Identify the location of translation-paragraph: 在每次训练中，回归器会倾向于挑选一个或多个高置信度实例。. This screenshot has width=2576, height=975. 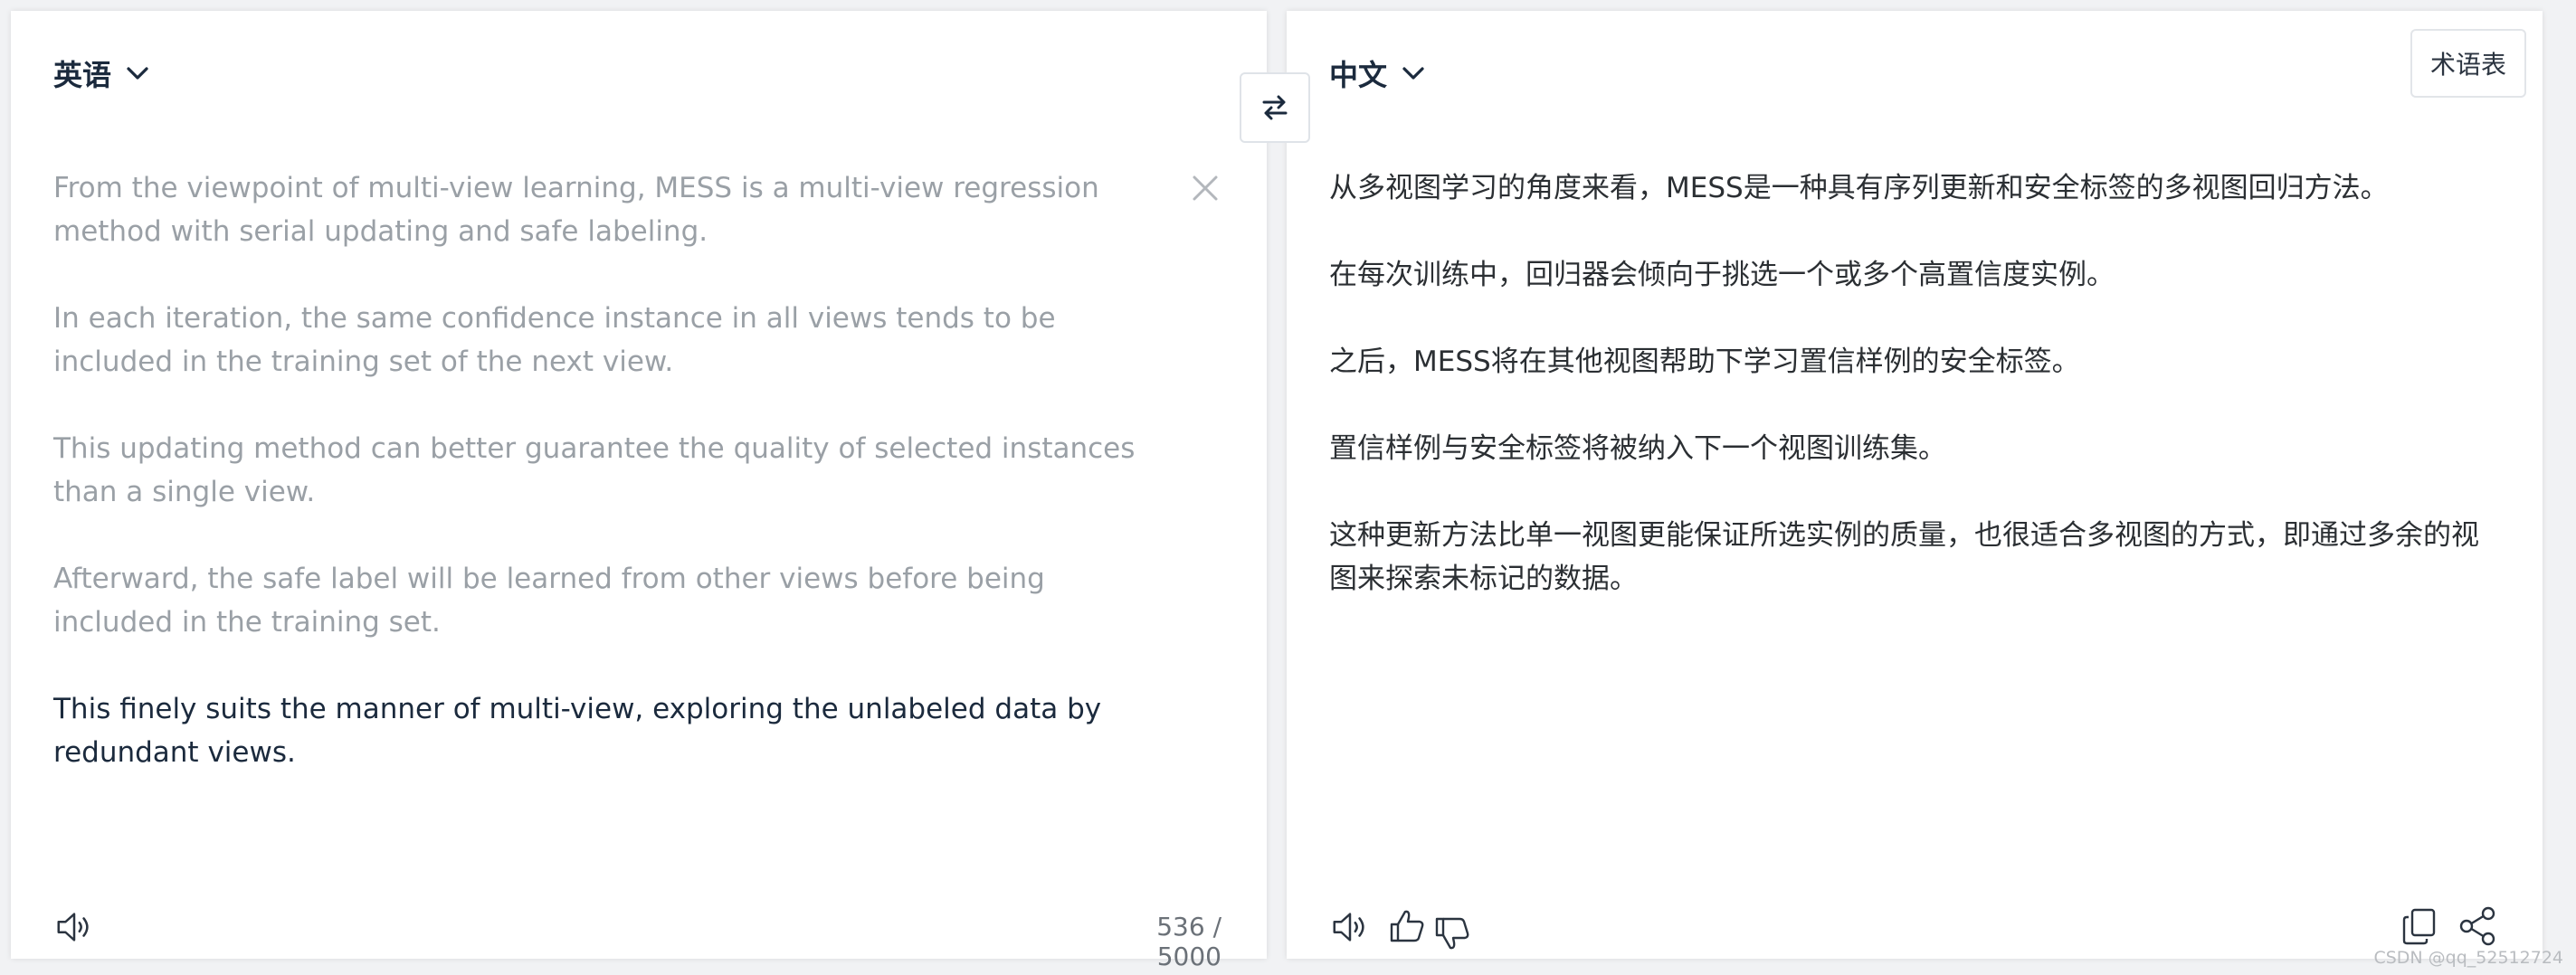
(1722, 275).